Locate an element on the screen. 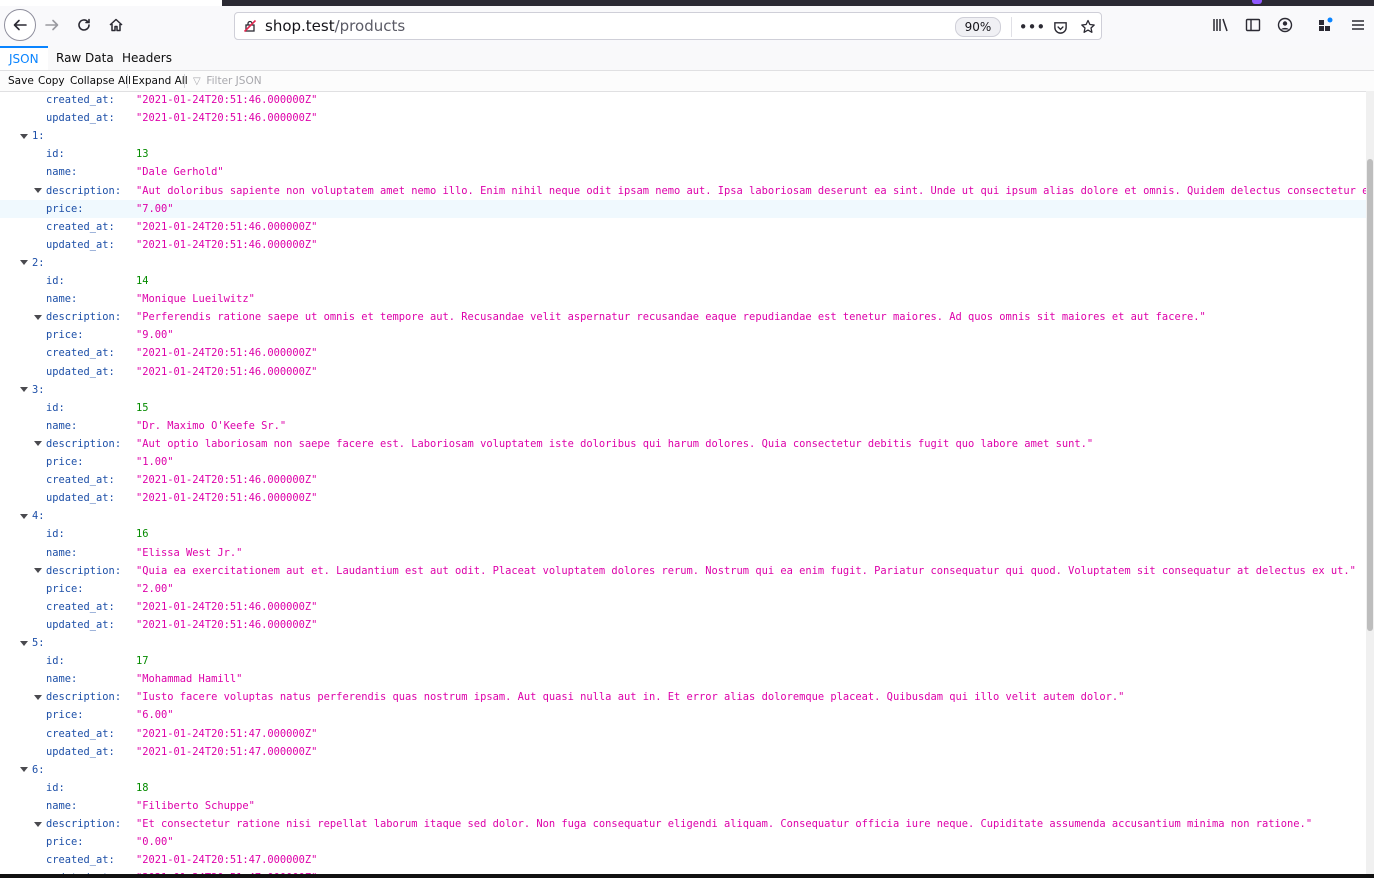 The width and height of the screenshot is (1374, 878). back-button is located at coordinates (20, 25).